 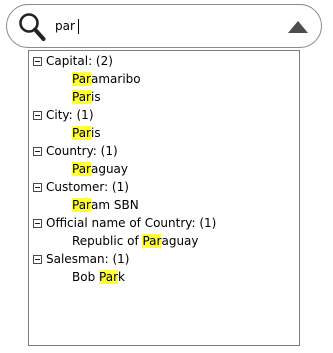 I want to click on result-group-label: Salesman: (1), so click(x=88, y=259).